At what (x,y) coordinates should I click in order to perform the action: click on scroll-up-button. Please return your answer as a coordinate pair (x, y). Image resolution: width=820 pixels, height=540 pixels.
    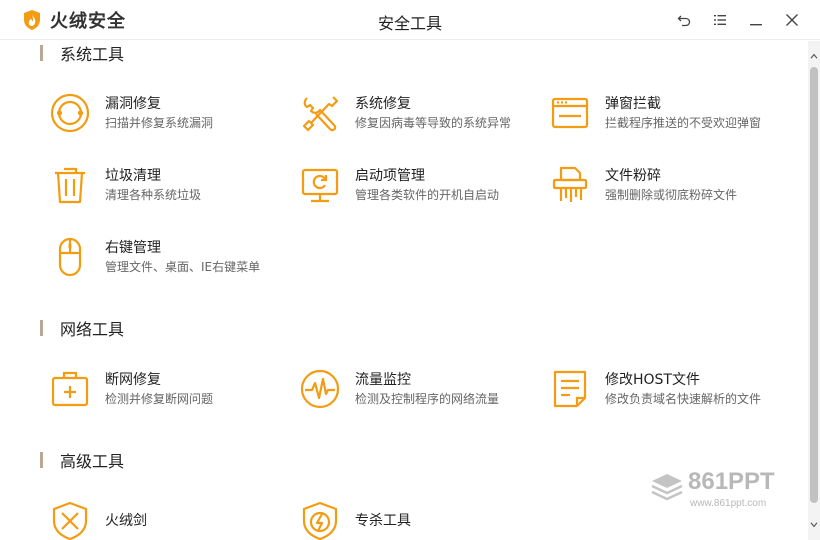
    Looking at the image, I should click on (814, 56).